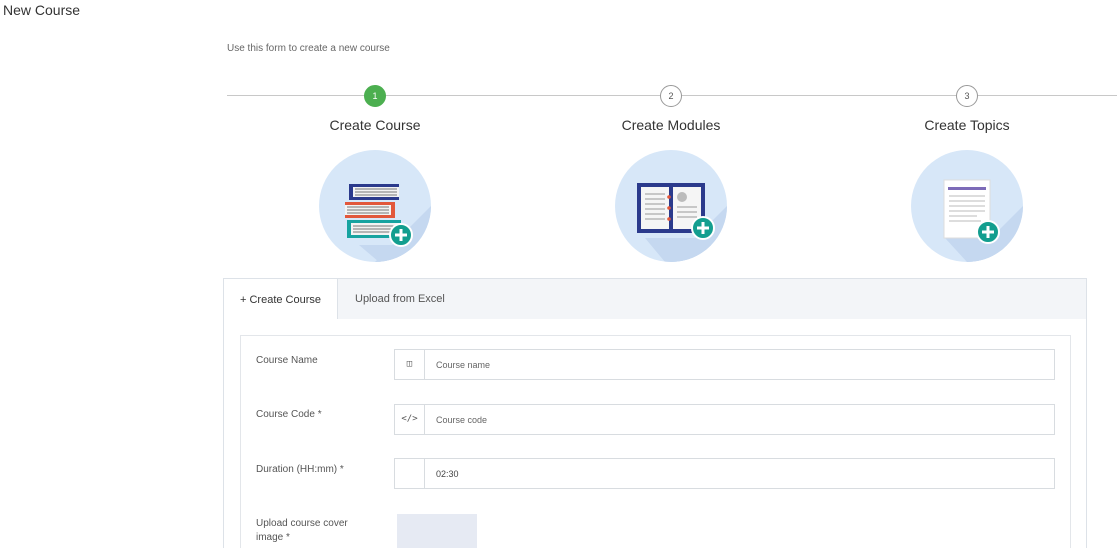 This screenshot has width=1120, height=548. What do you see at coordinates (655, 299) in the screenshot?
I see `tabs-bar: + Create Course Upload from Excel` at bounding box center [655, 299].